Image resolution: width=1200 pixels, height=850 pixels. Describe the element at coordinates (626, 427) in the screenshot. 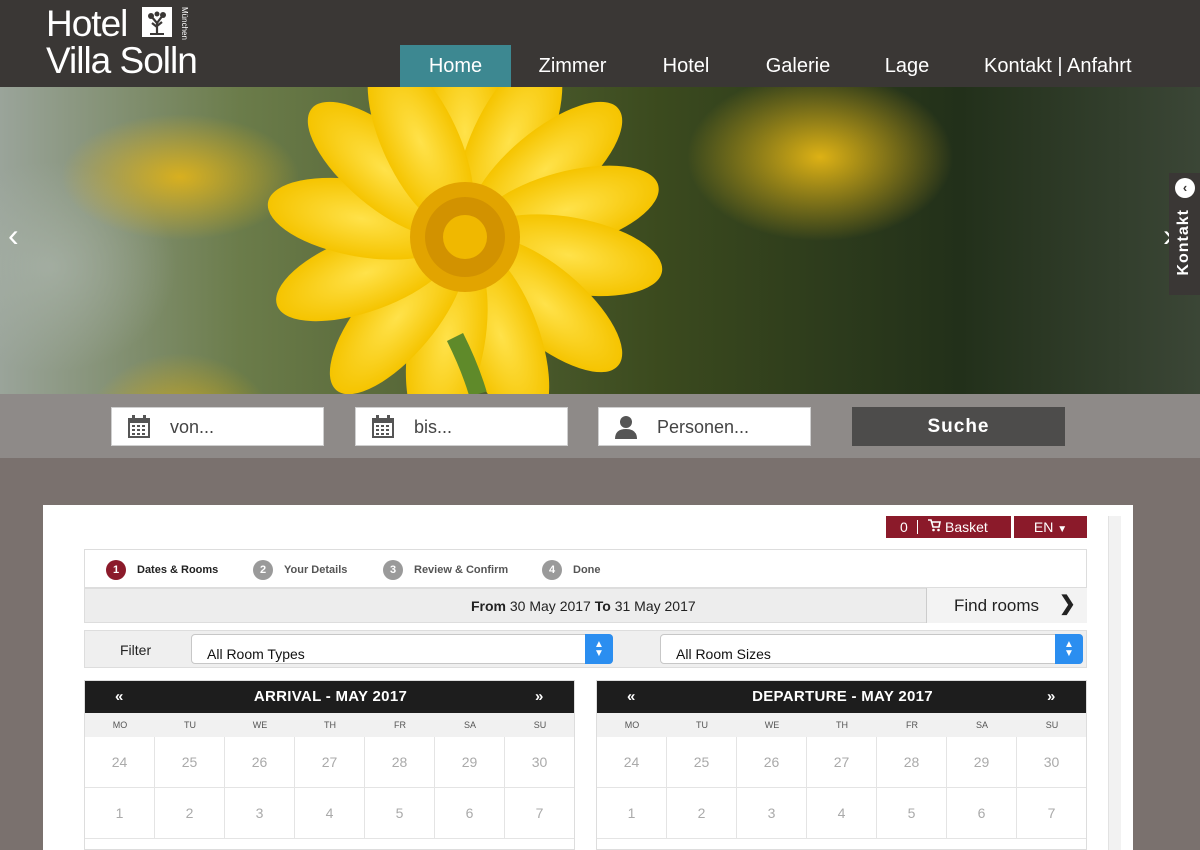

I see `person-icon` at that location.